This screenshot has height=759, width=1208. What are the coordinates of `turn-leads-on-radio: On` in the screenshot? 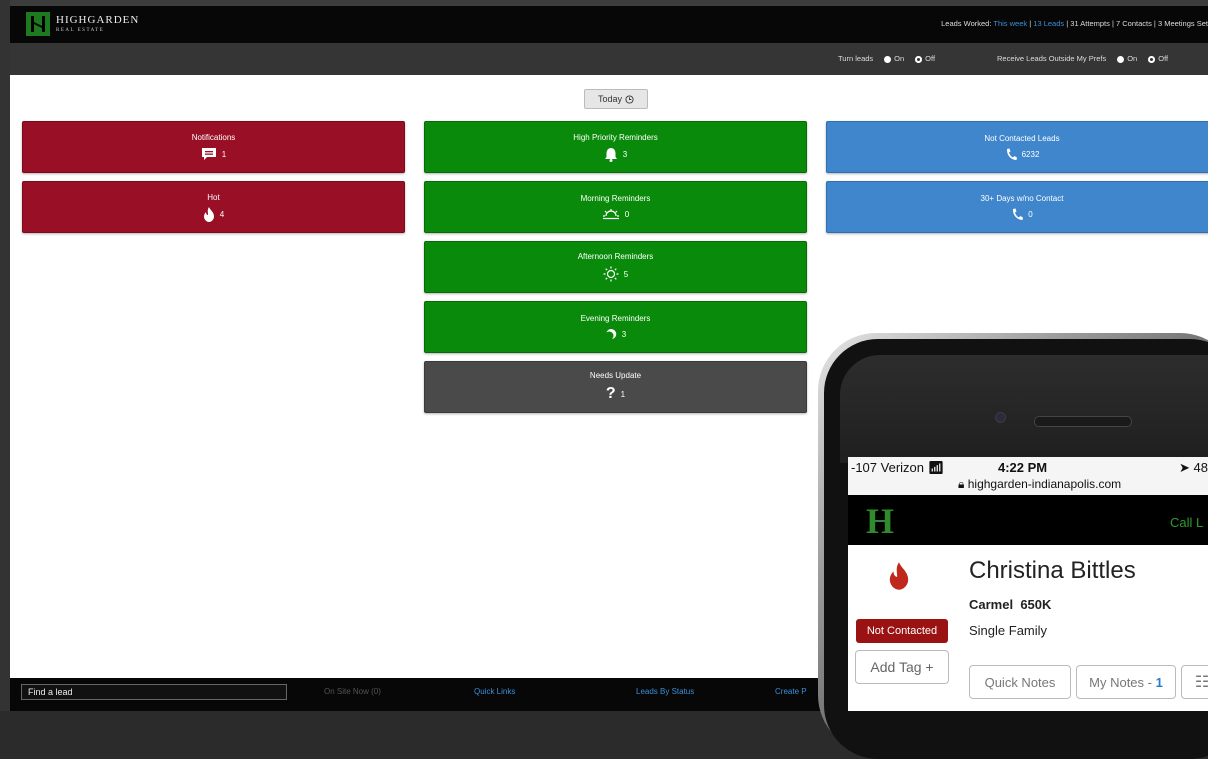 It's located at (894, 58).